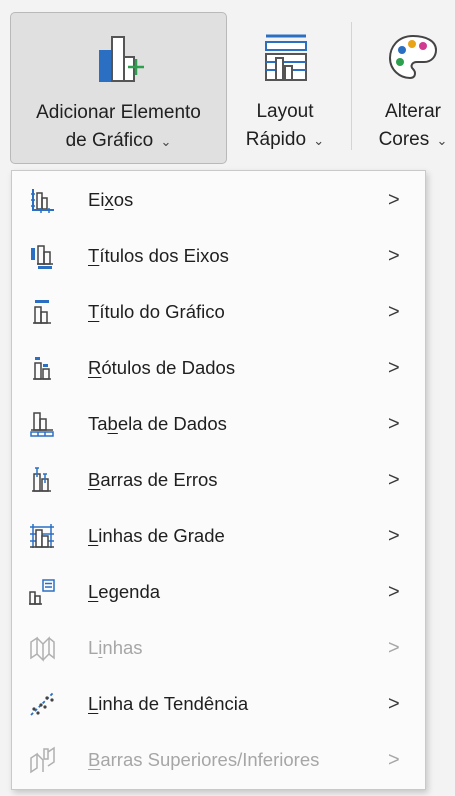 The width and height of the screenshot is (455, 796). What do you see at coordinates (409, 88) in the screenshot?
I see `change-colors-button: Alterar Cores ⌄` at bounding box center [409, 88].